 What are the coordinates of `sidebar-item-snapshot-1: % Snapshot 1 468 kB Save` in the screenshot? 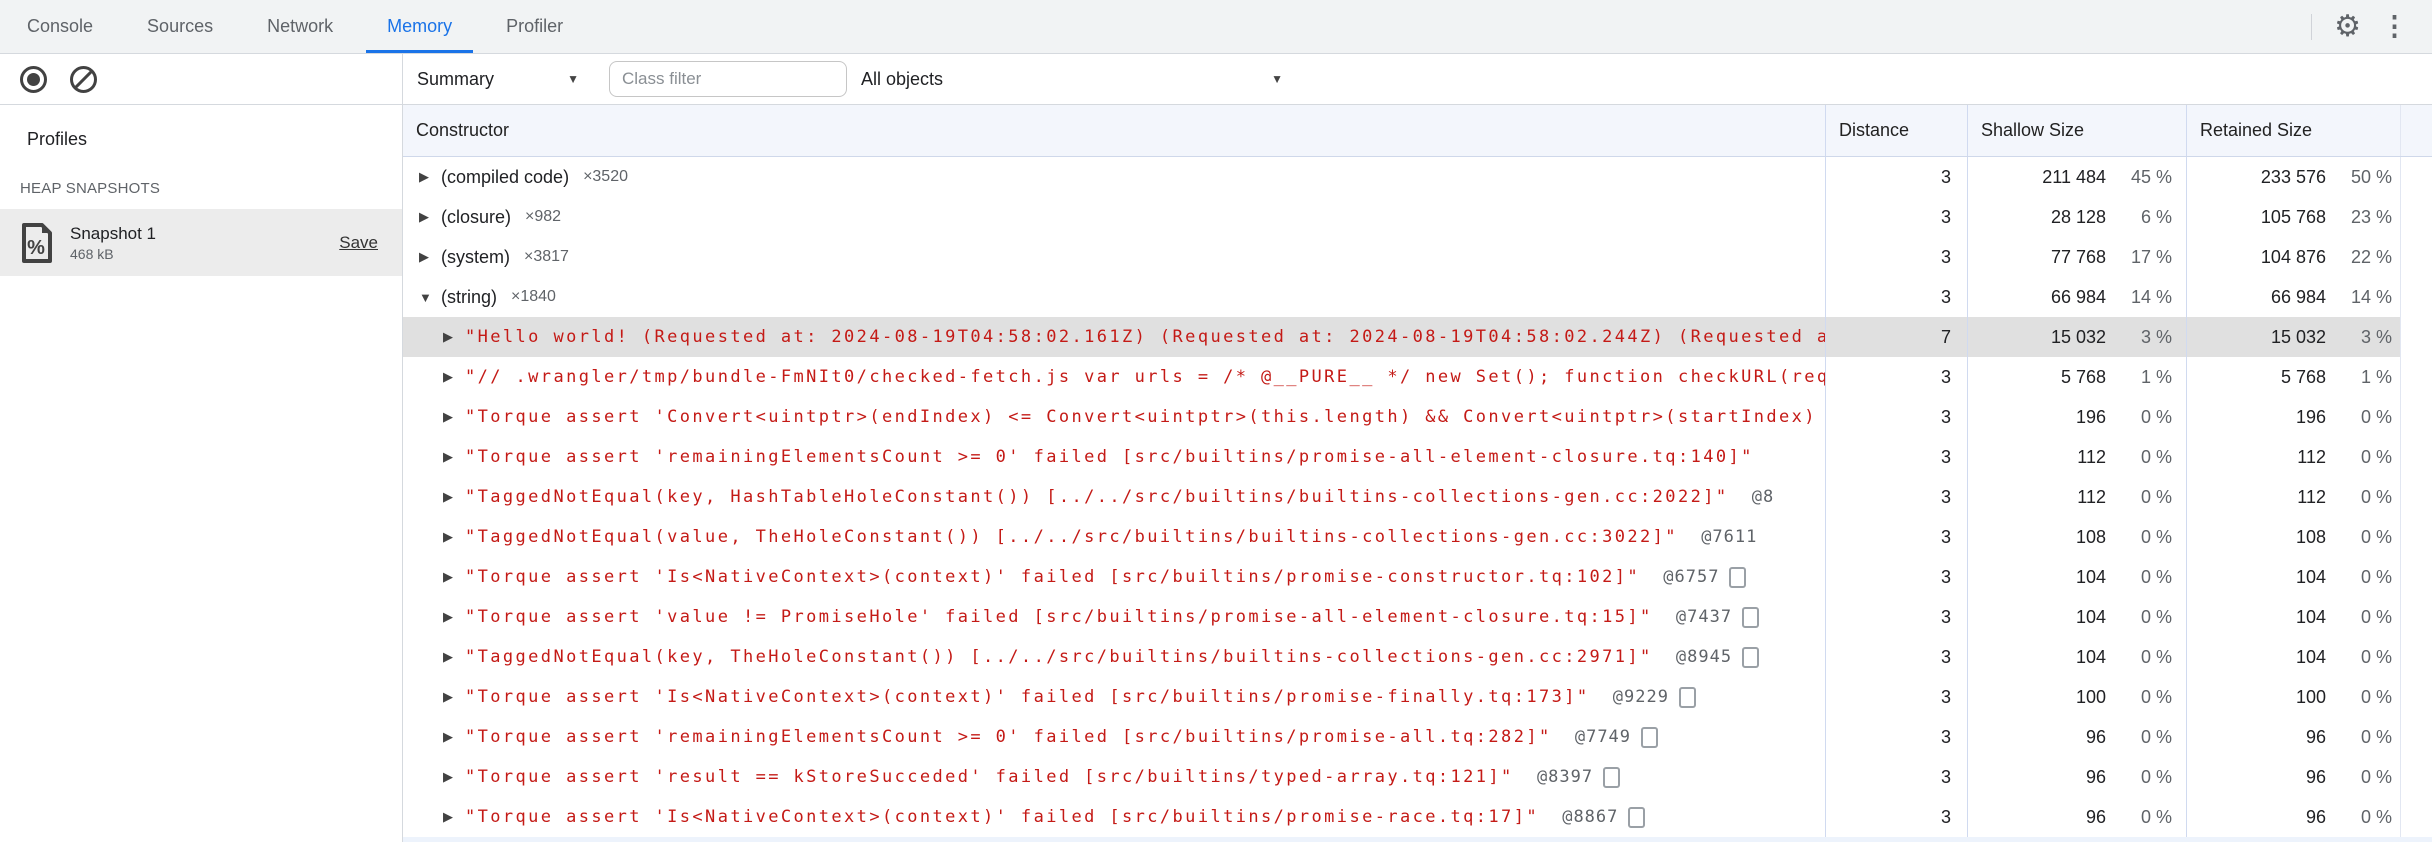 It's located at (201, 242).